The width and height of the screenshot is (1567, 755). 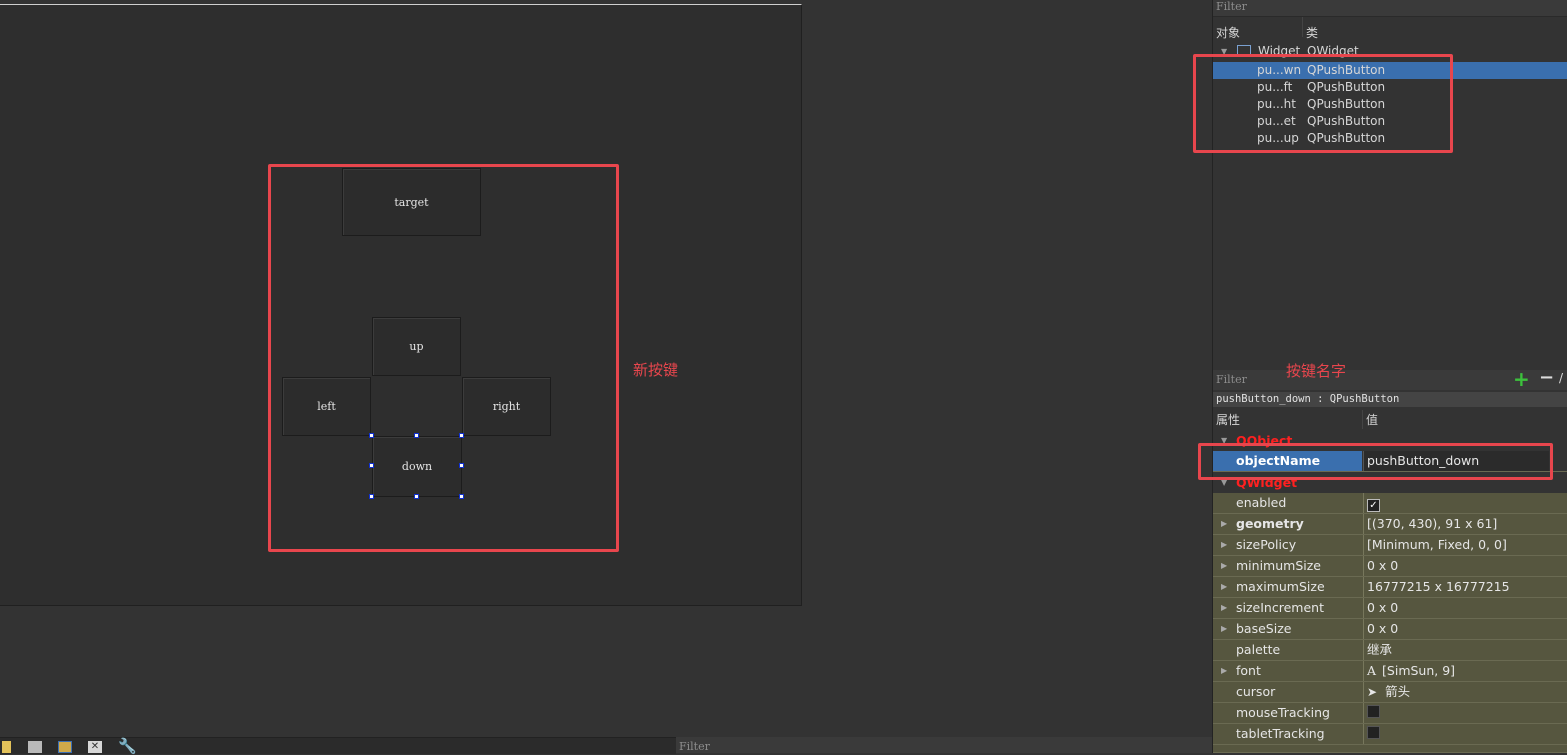 I want to click on property-editor-header: 属性 值, so click(x=1390, y=419).